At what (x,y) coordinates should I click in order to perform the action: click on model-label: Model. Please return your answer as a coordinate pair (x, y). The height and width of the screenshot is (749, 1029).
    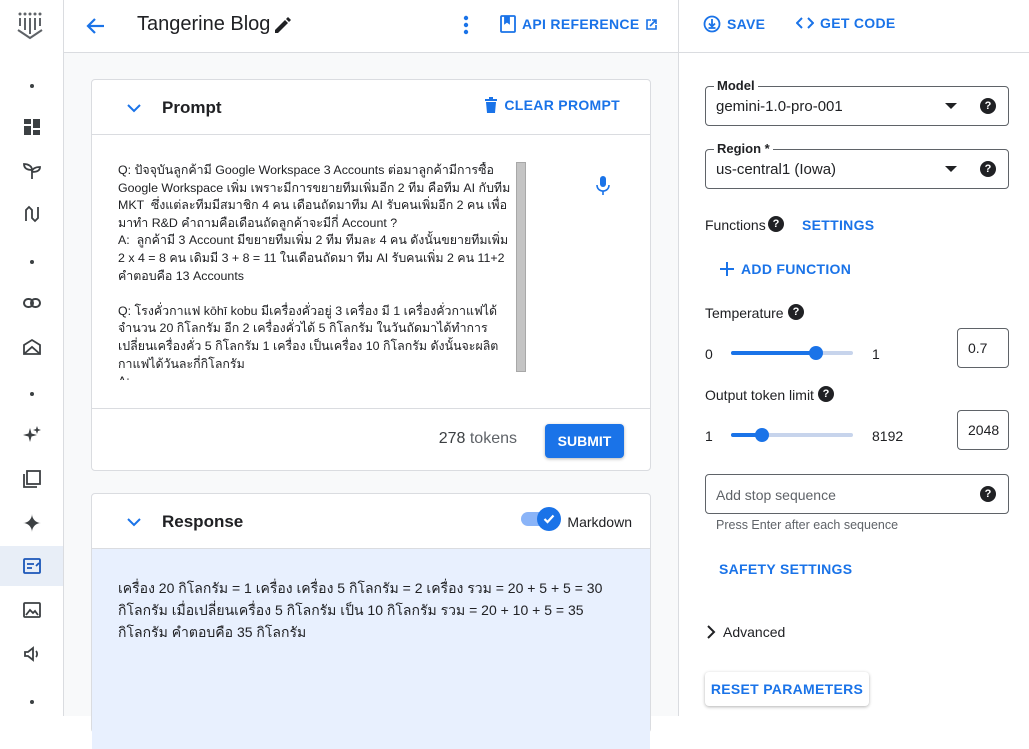
    Looking at the image, I should click on (736, 85).